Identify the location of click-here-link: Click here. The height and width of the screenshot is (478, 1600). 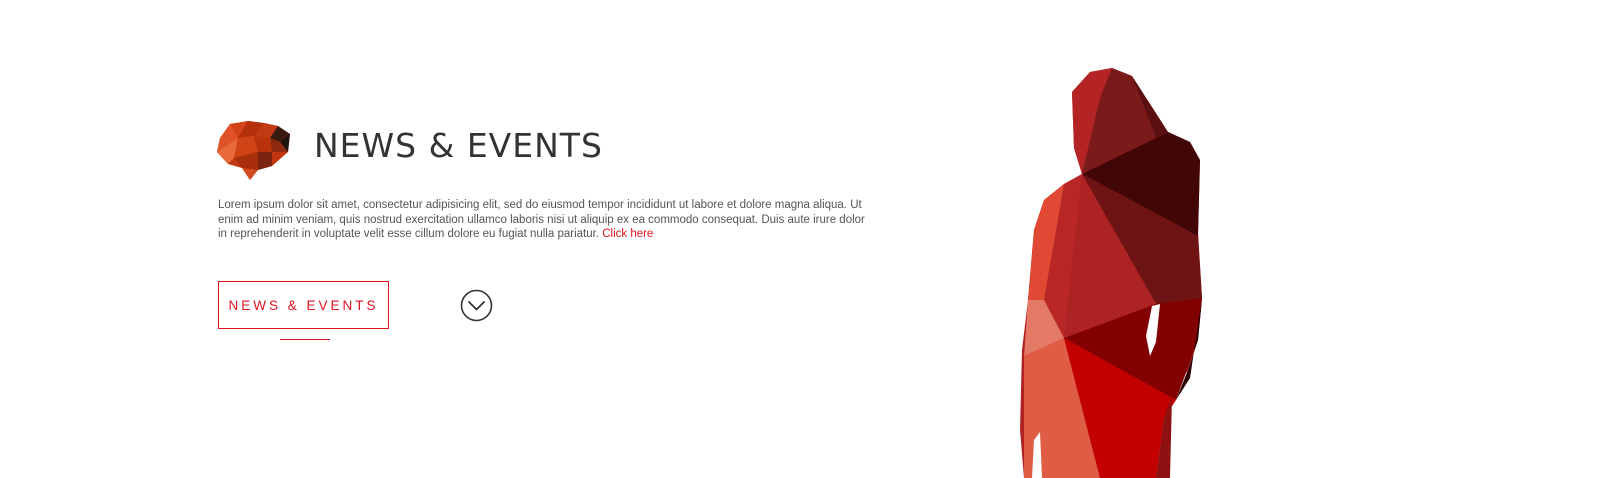
(627, 234).